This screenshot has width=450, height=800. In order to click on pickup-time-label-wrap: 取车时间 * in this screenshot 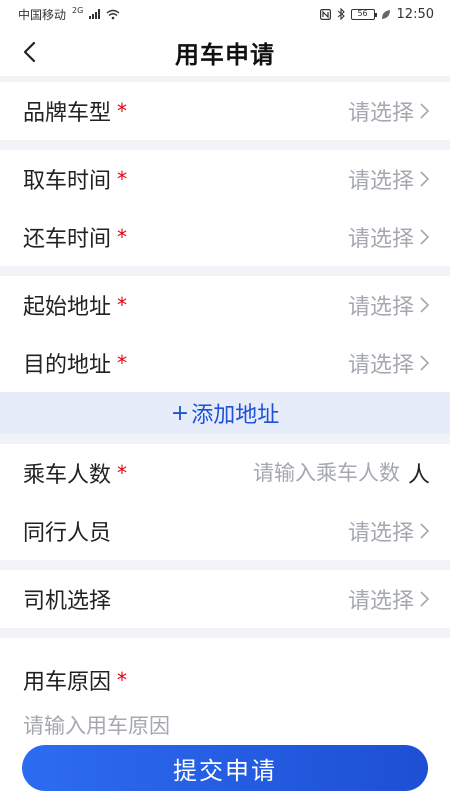, I will do `click(75, 179)`.